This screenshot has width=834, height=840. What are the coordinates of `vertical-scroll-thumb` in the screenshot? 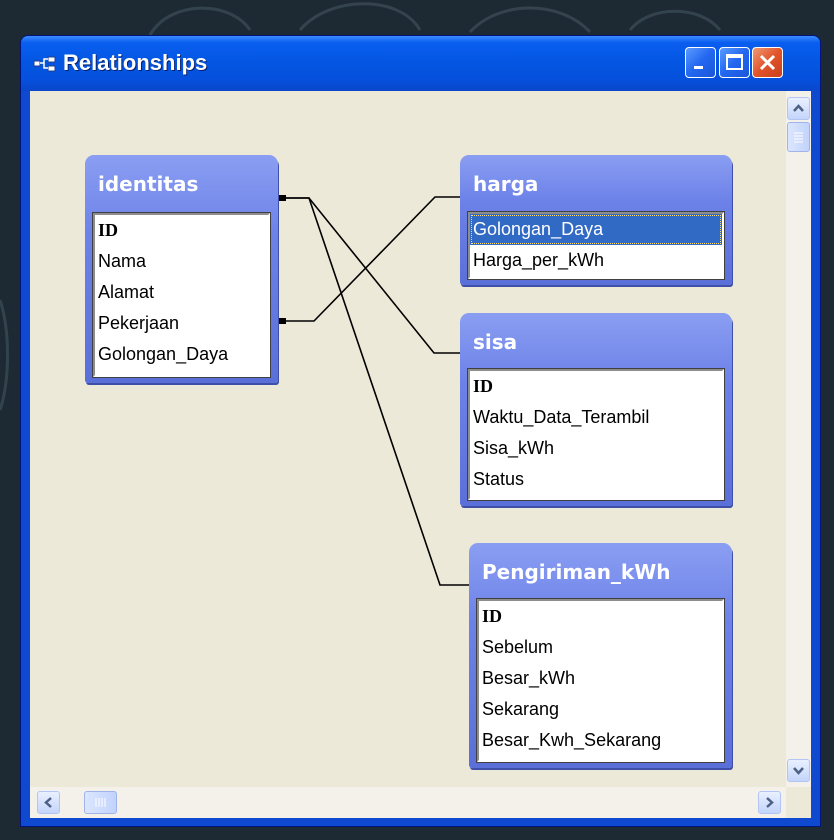 It's located at (798, 137).